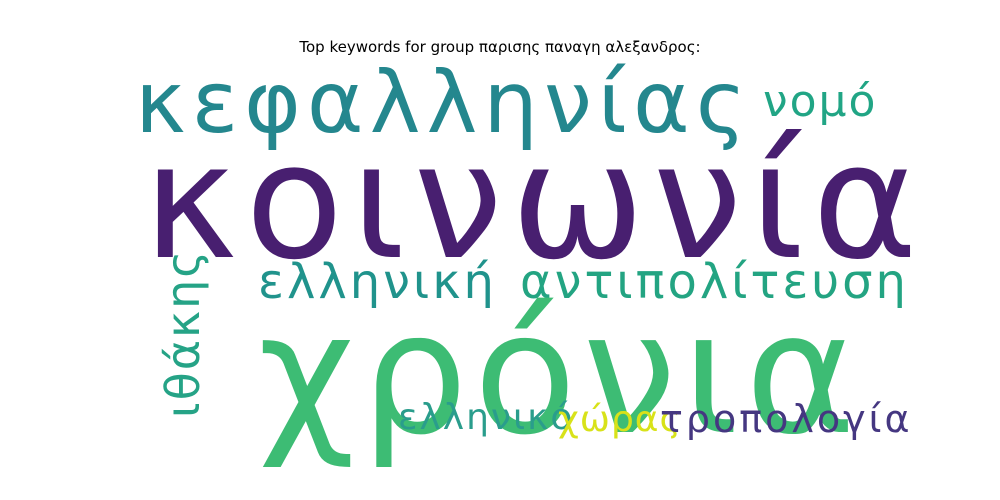  I want to click on word-nomo: νομό, so click(820, 101).